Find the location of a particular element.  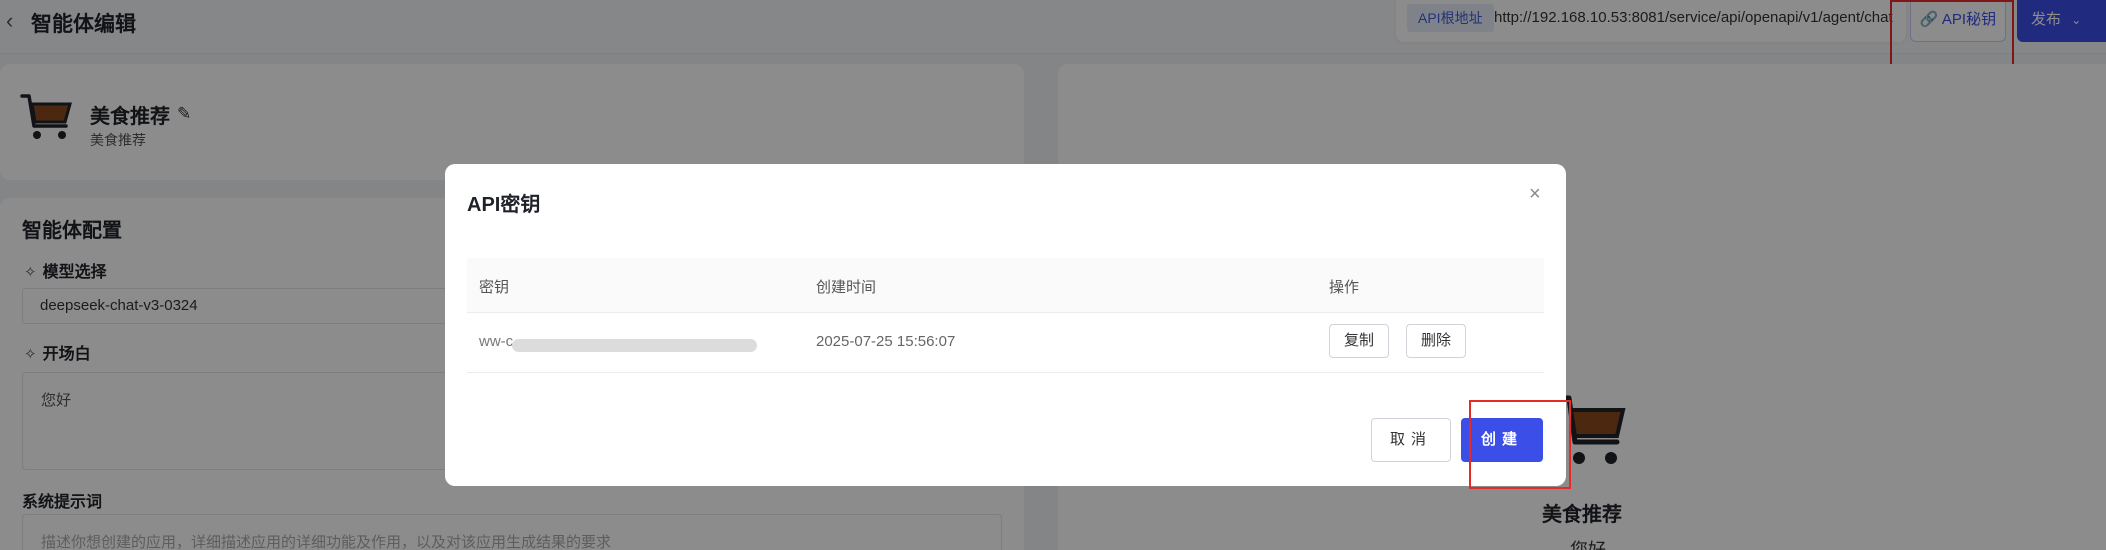

column-header: 操作 is located at coordinates (1344, 287).